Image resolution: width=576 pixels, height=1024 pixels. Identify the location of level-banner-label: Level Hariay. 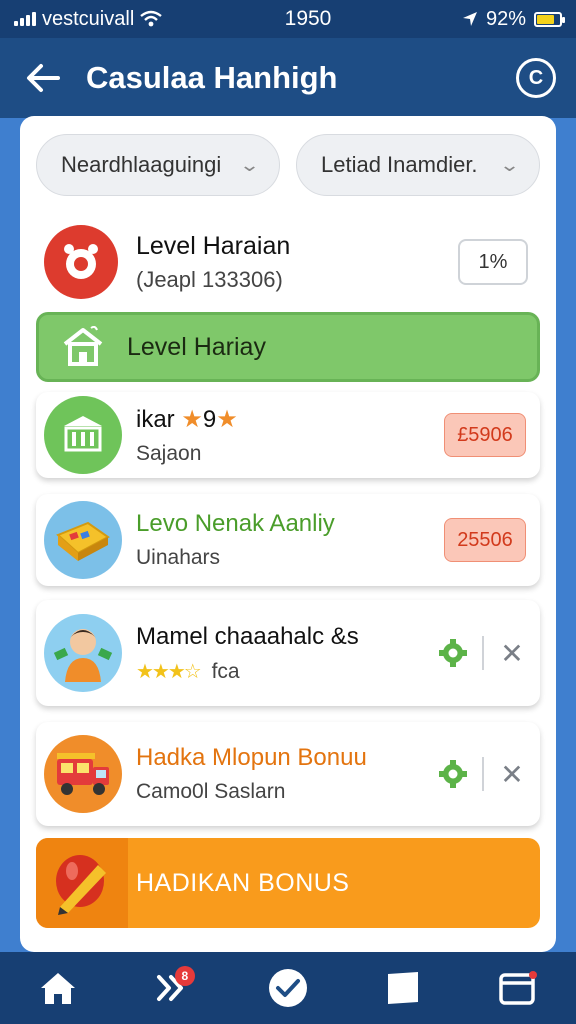
(196, 346).